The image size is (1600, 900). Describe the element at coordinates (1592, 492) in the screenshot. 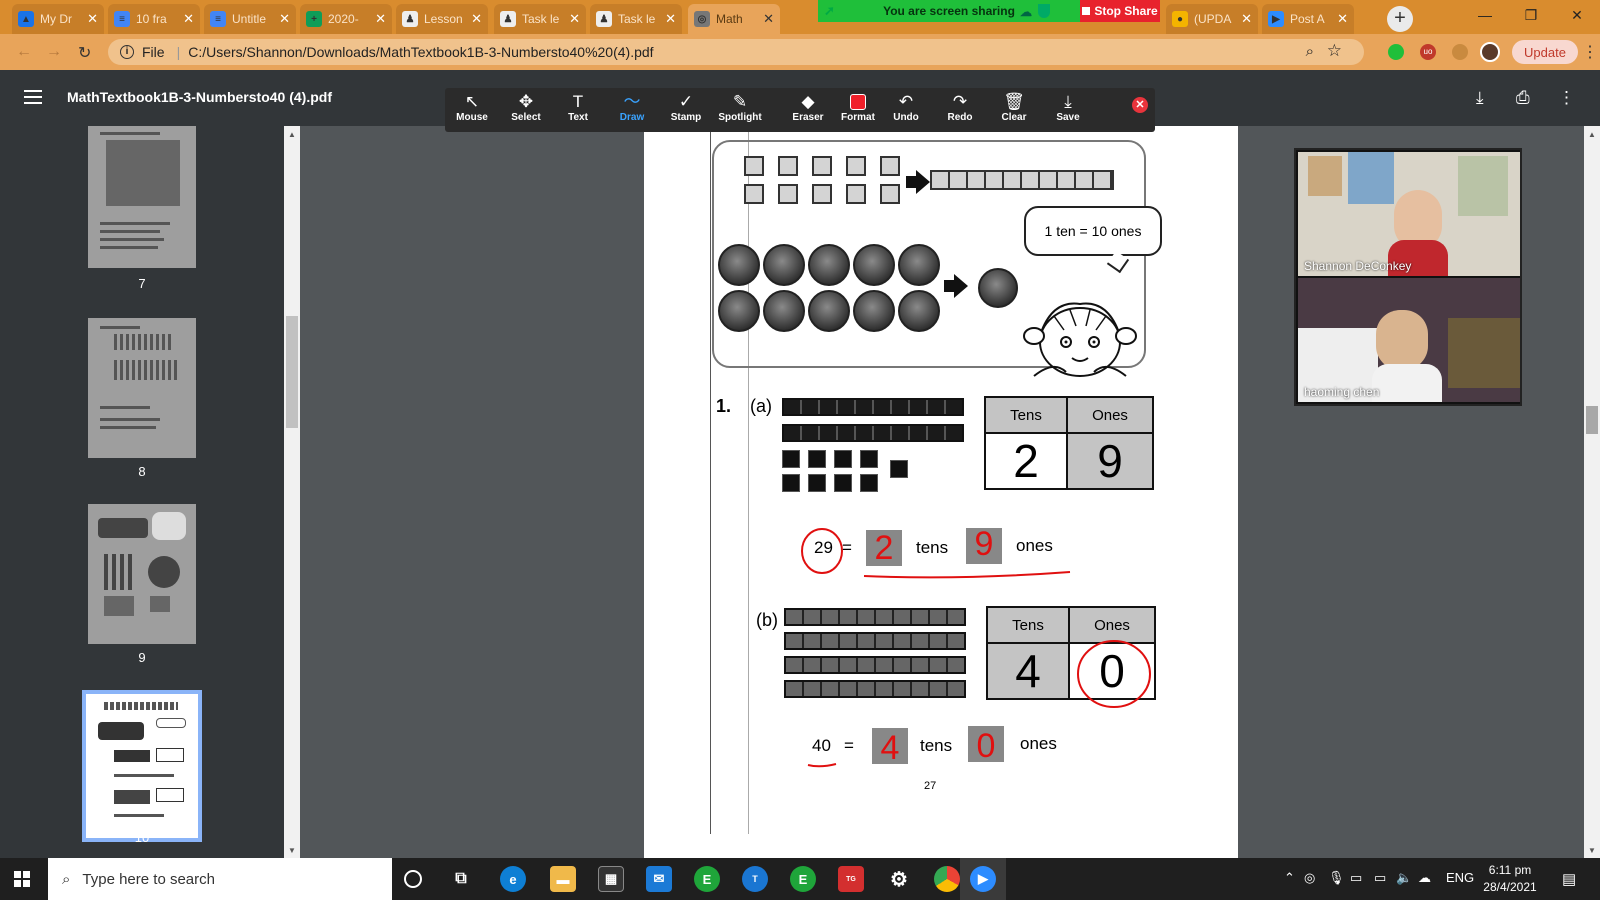

I see `main-scrollbar: ▲ ▼` at that location.